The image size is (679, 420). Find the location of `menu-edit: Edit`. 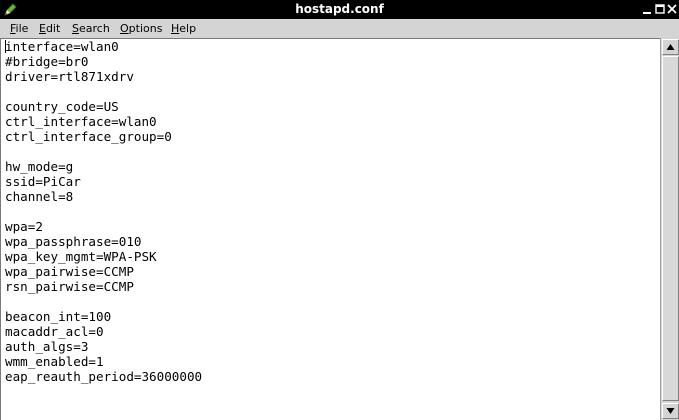

menu-edit: Edit is located at coordinates (49, 28).